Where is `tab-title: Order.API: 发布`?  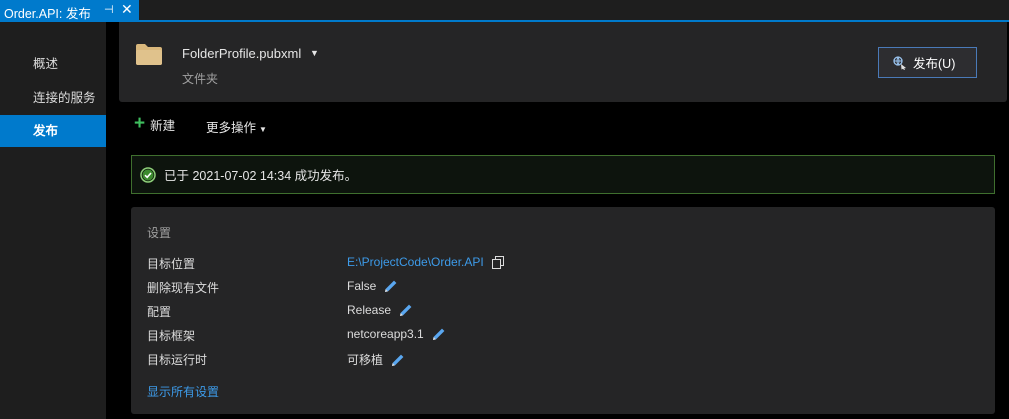
tab-title: Order.API: 发布 is located at coordinates (47, 14).